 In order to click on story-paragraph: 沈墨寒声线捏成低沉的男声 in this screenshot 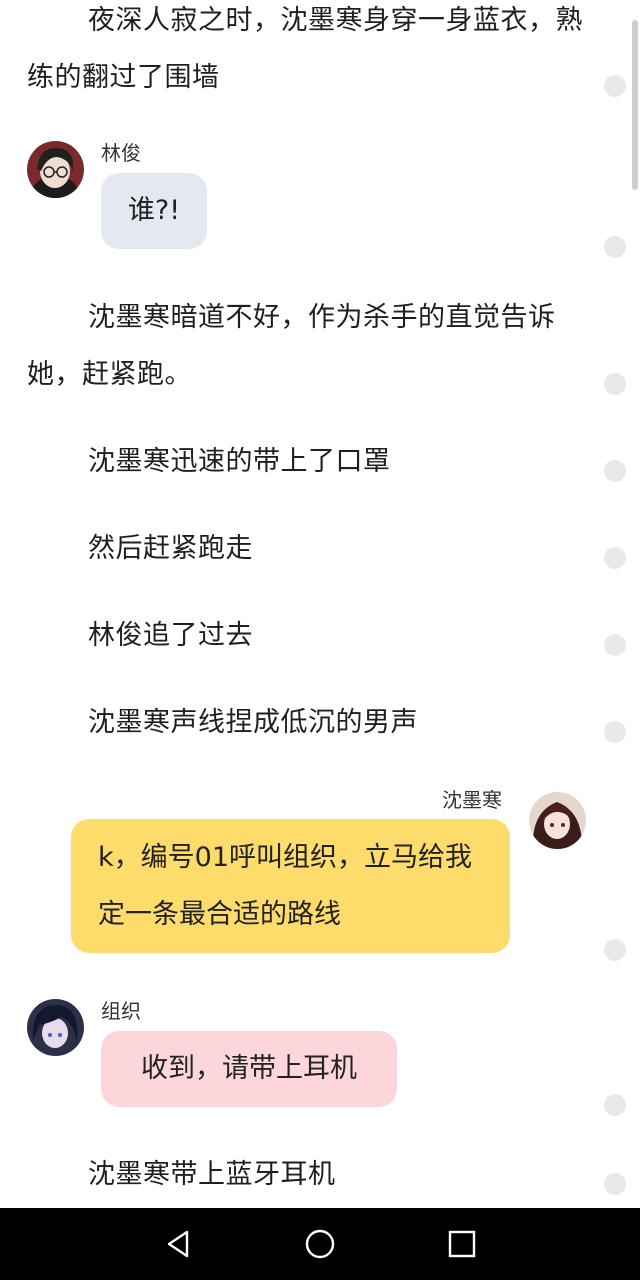, I will do `click(253, 722)`.